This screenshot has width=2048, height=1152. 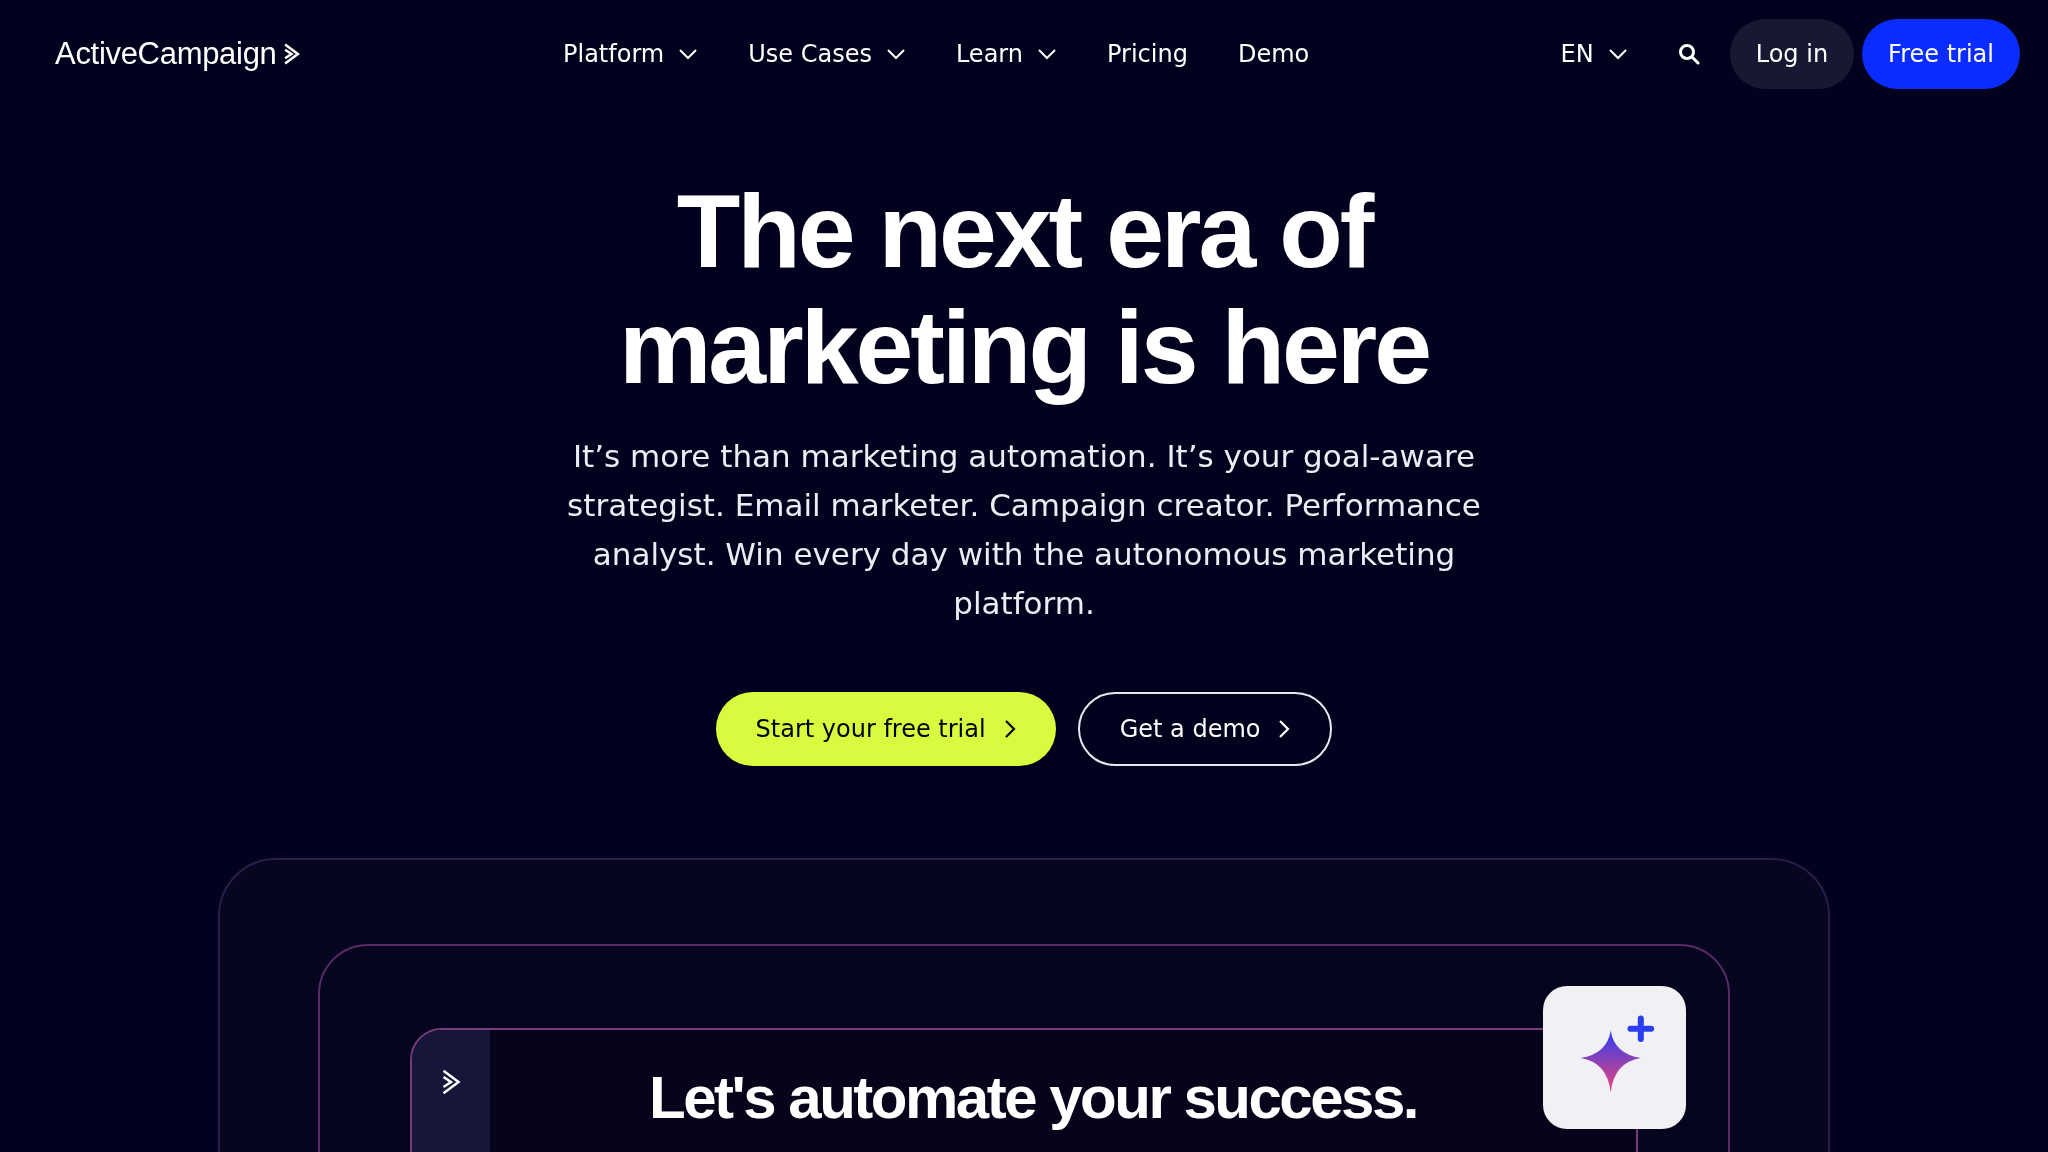 What do you see at coordinates (631, 54) in the screenshot?
I see `nav-link: Platform` at bounding box center [631, 54].